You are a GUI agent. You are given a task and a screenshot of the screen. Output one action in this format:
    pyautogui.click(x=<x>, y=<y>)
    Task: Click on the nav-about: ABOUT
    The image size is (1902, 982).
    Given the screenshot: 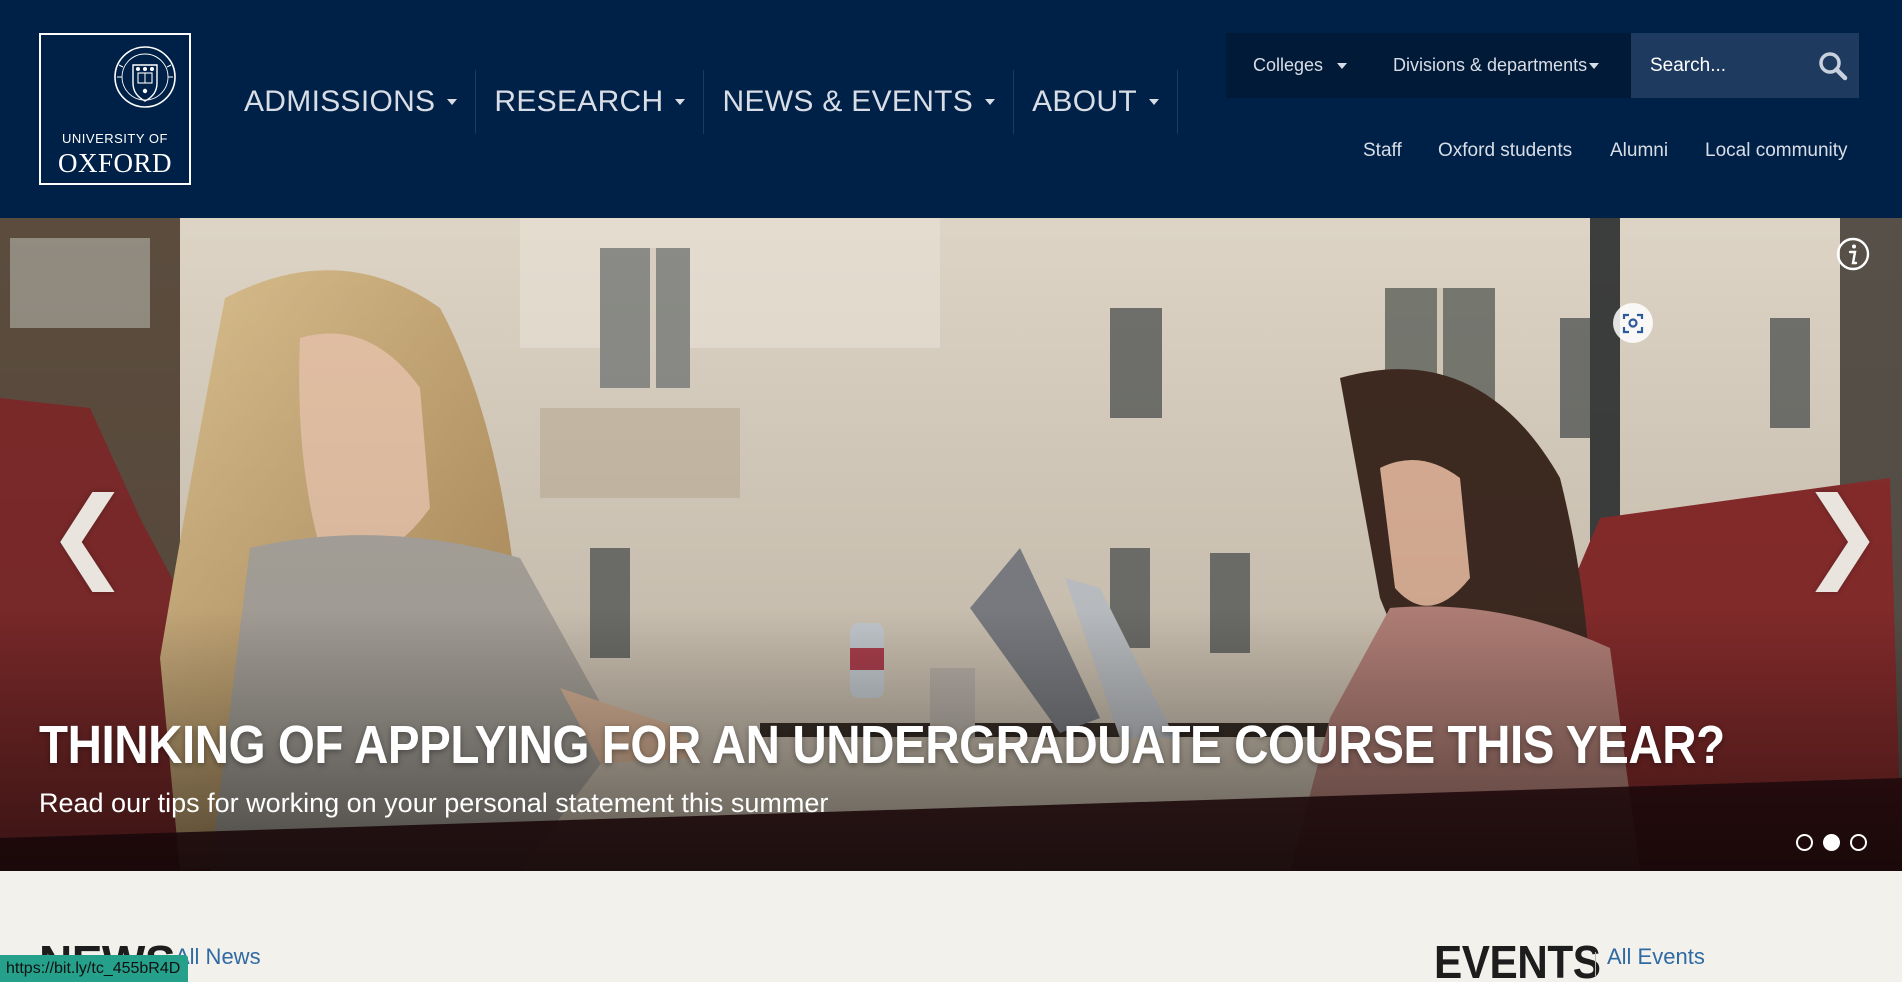 What is the action you would take?
    pyautogui.click(x=1096, y=102)
    